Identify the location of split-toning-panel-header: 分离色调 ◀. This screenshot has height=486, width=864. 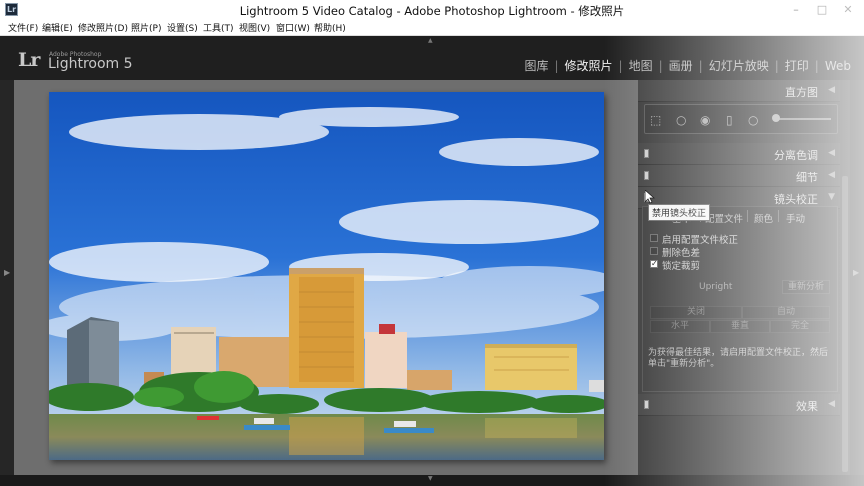
(739, 154).